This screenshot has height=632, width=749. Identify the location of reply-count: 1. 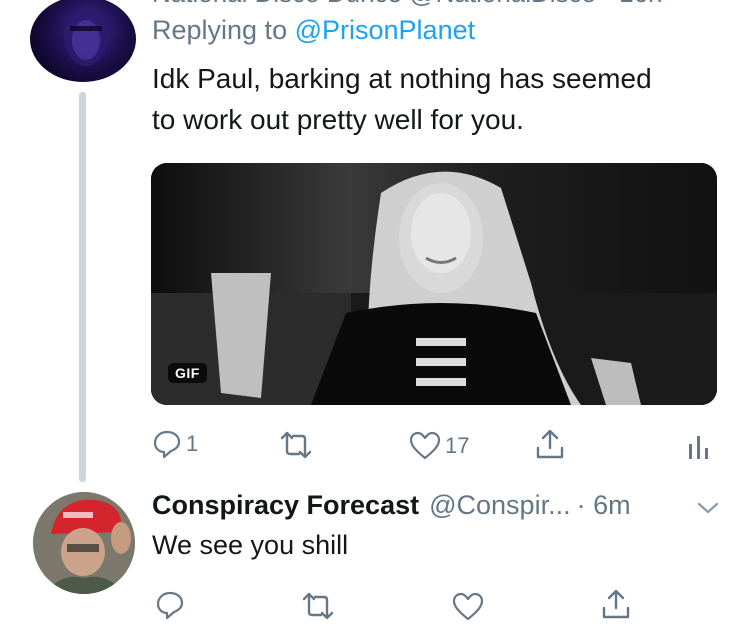
(192, 443).